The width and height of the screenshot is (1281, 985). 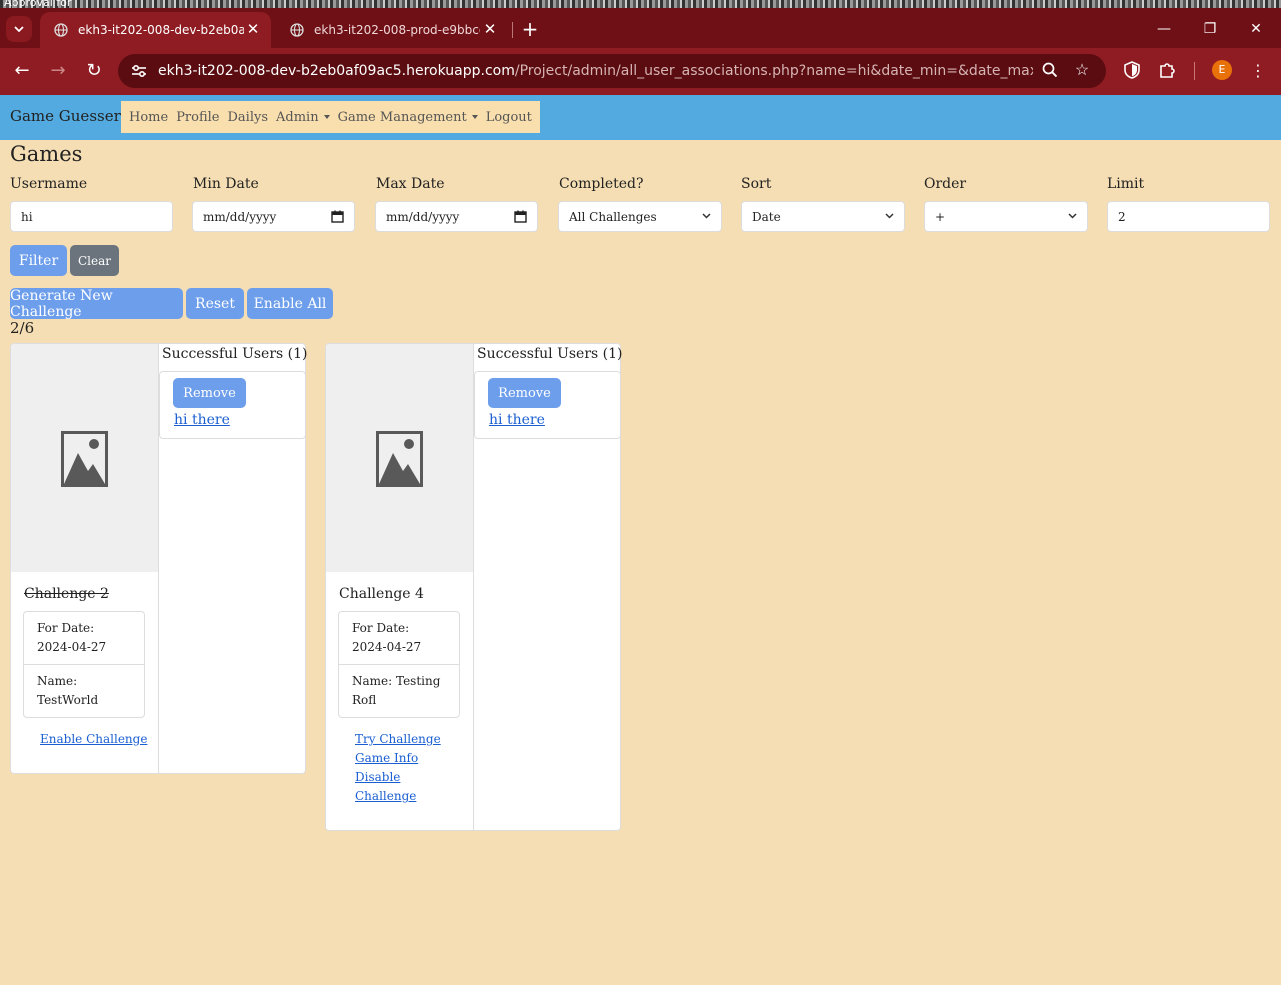 What do you see at coordinates (303, 117) in the screenshot?
I see `nav-admin-dropdown: Admin` at bounding box center [303, 117].